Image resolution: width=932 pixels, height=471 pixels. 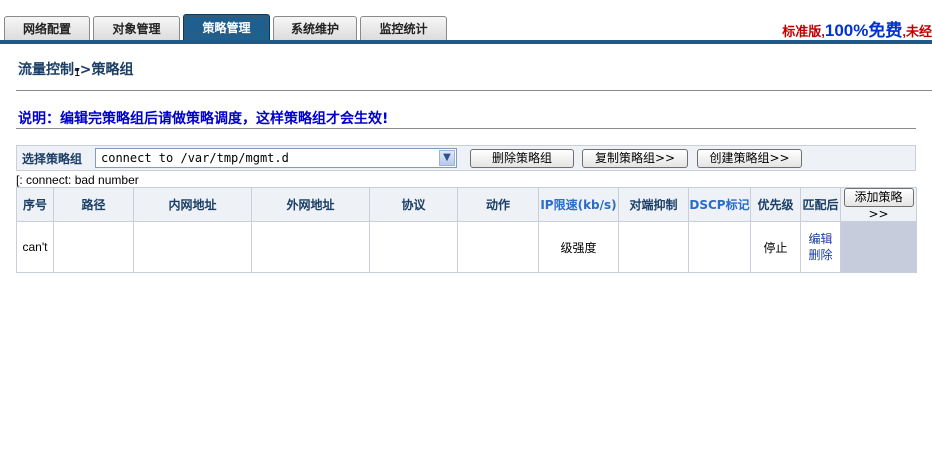 I want to click on add-policy-button: 添加策略>>, so click(x=878, y=204).